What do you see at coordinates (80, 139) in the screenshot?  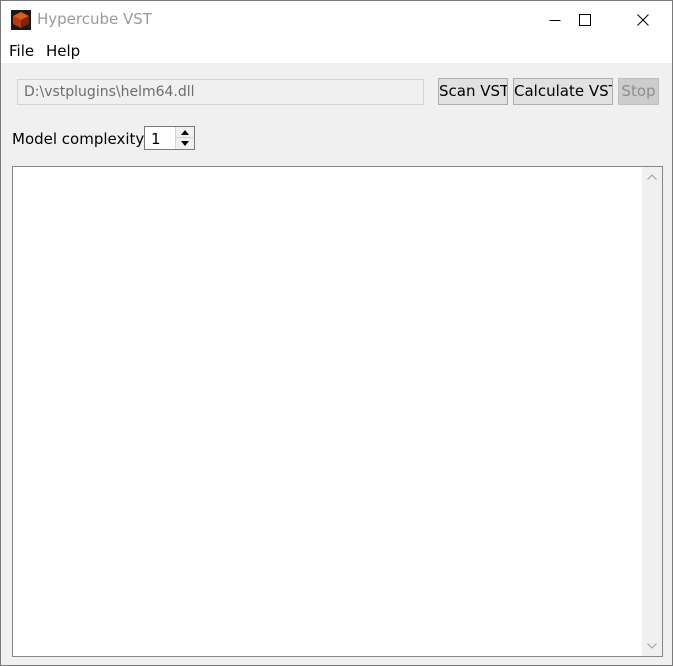 I see `model-complexity-label: Model complexity:` at bounding box center [80, 139].